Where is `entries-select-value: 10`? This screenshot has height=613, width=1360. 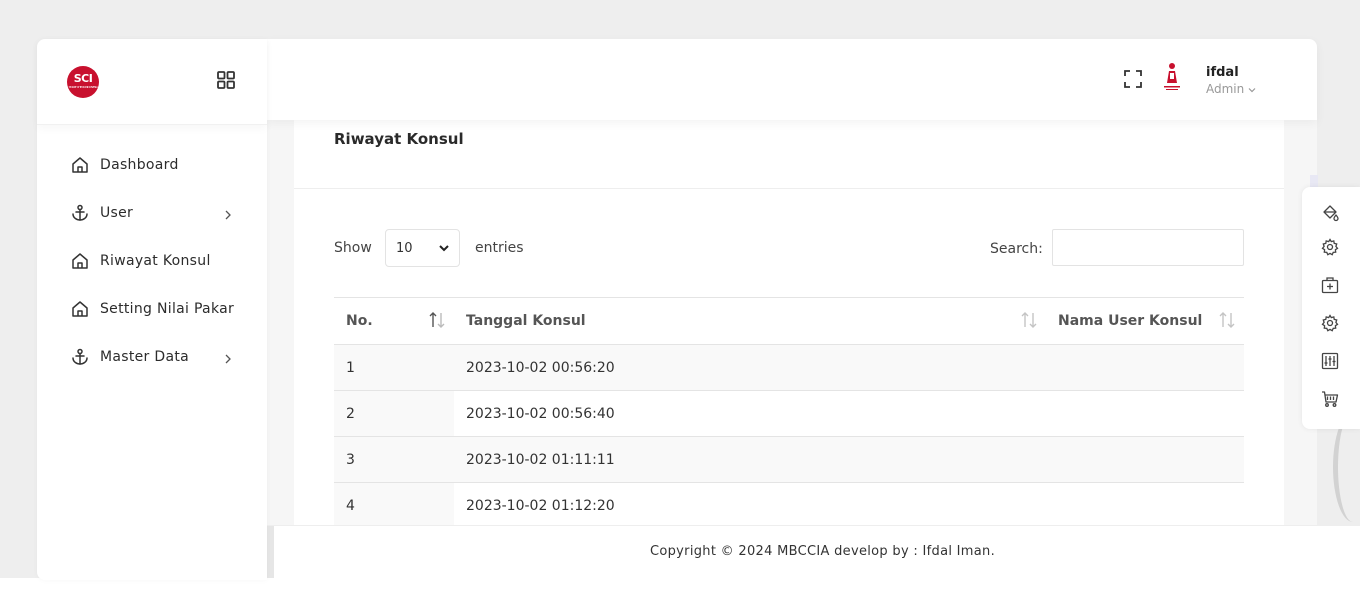
entries-select-value: 10 is located at coordinates (404, 248).